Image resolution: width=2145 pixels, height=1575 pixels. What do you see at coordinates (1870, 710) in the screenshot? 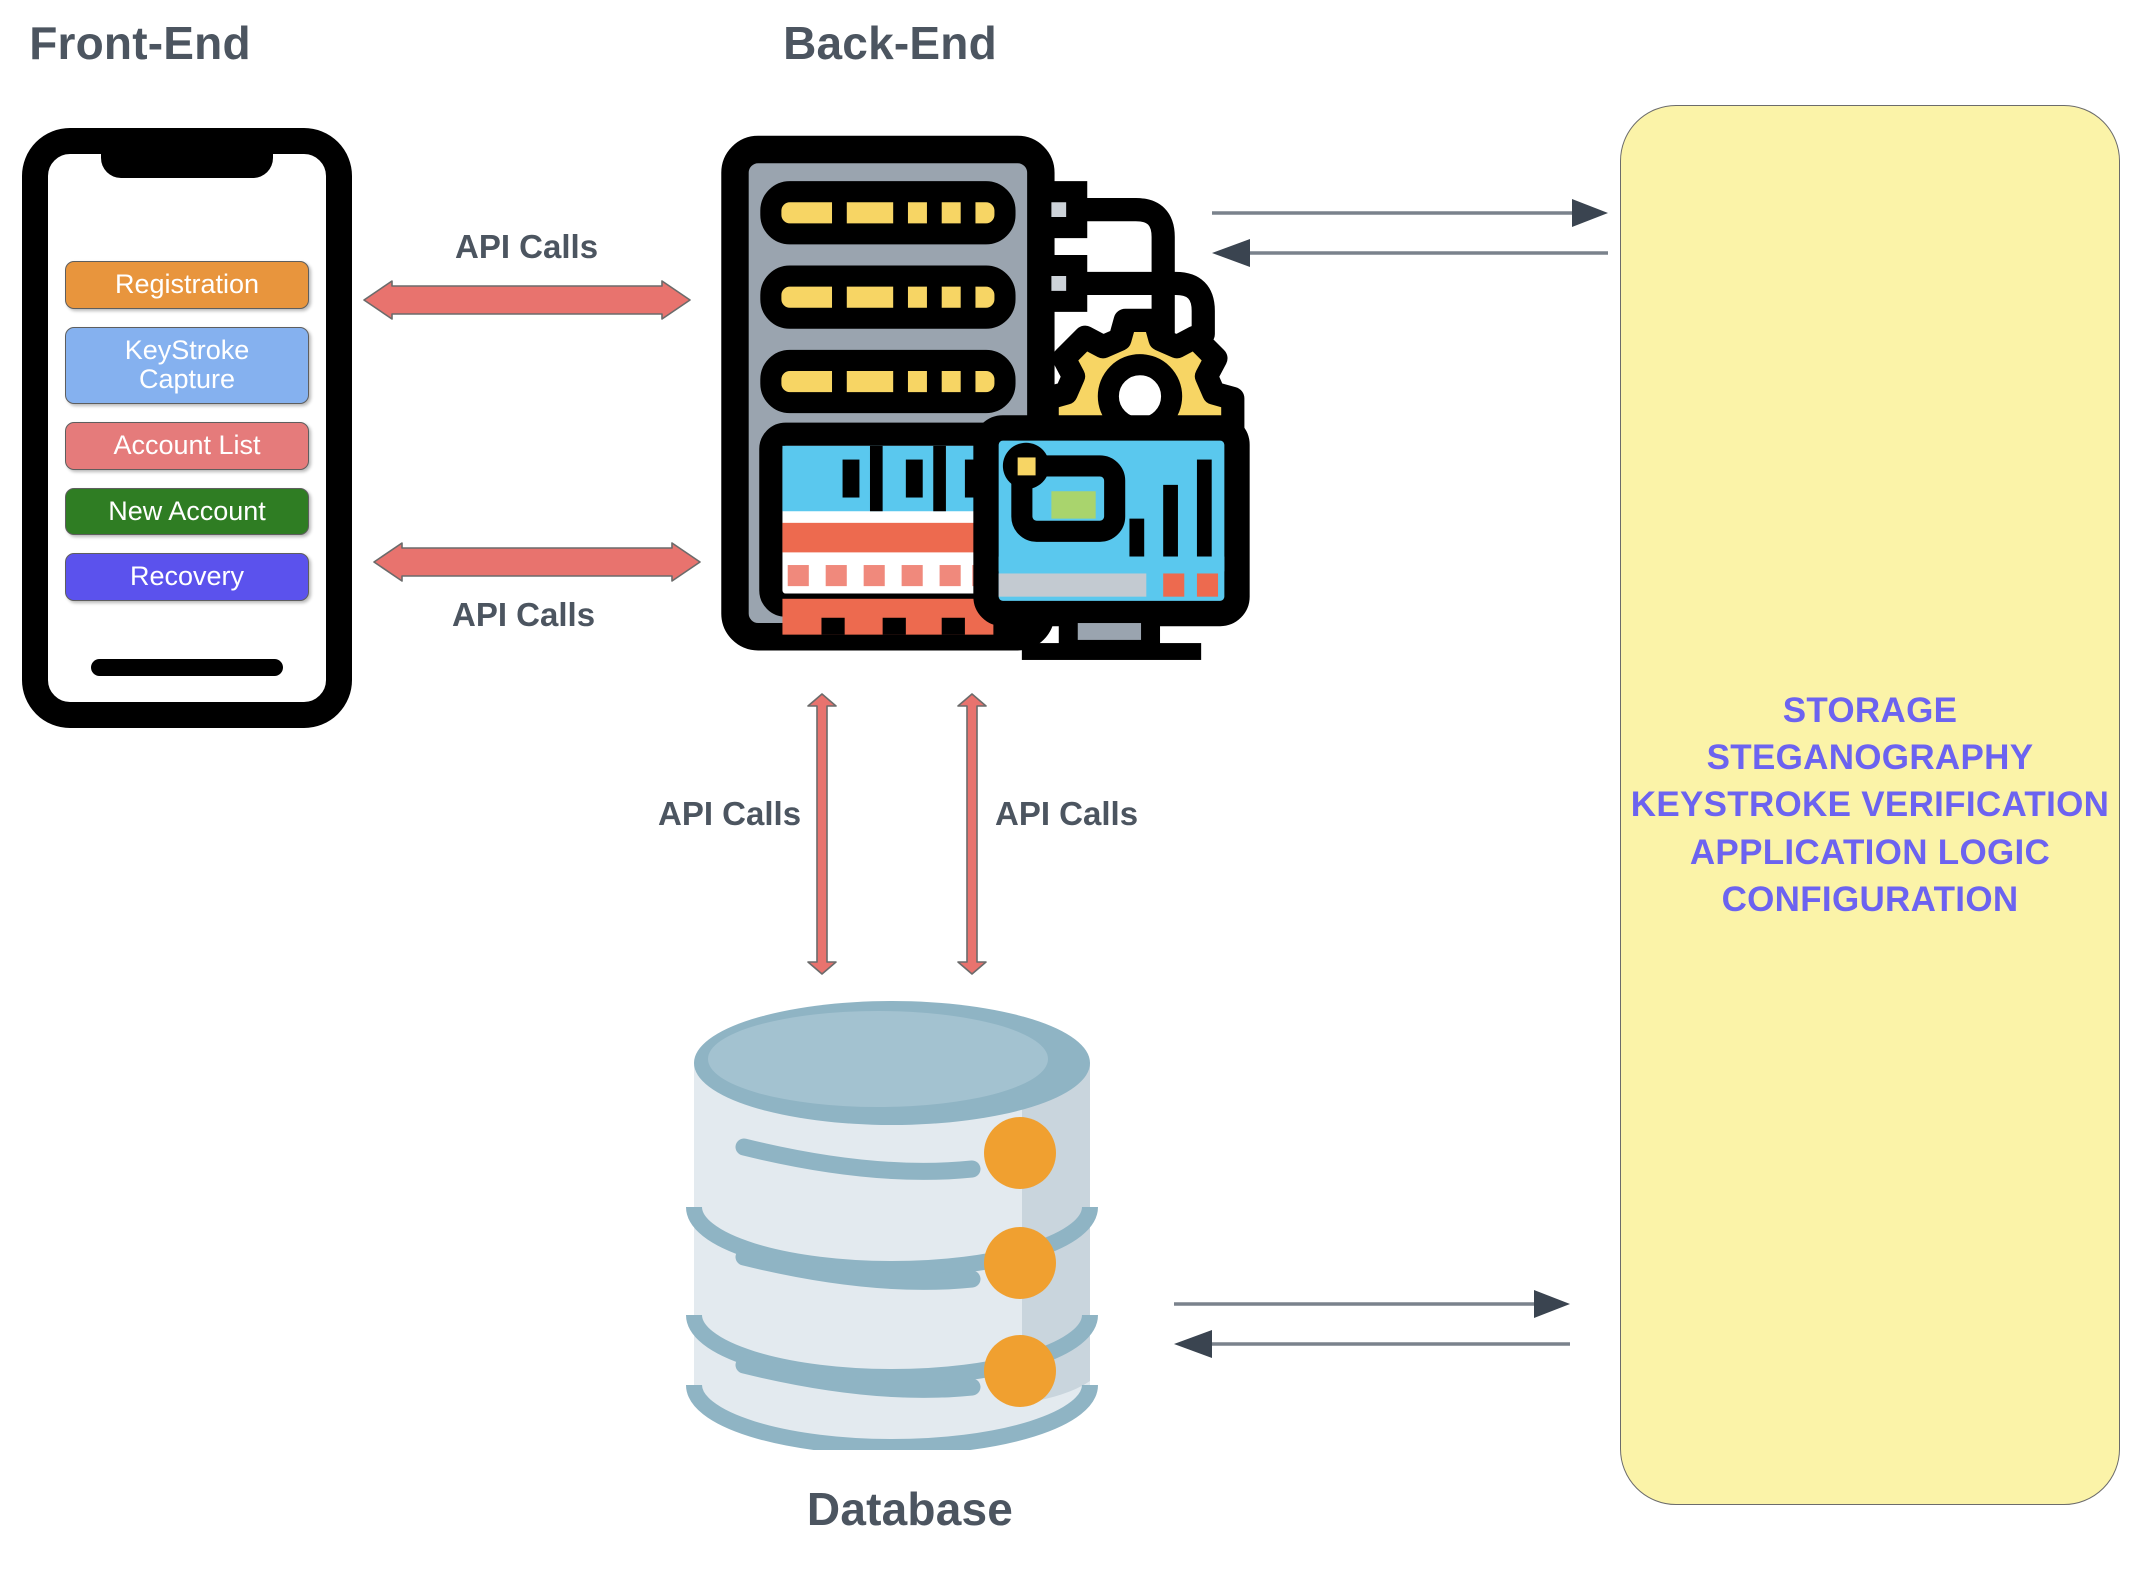
I see `service-item-storage: STORAGE` at bounding box center [1870, 710].